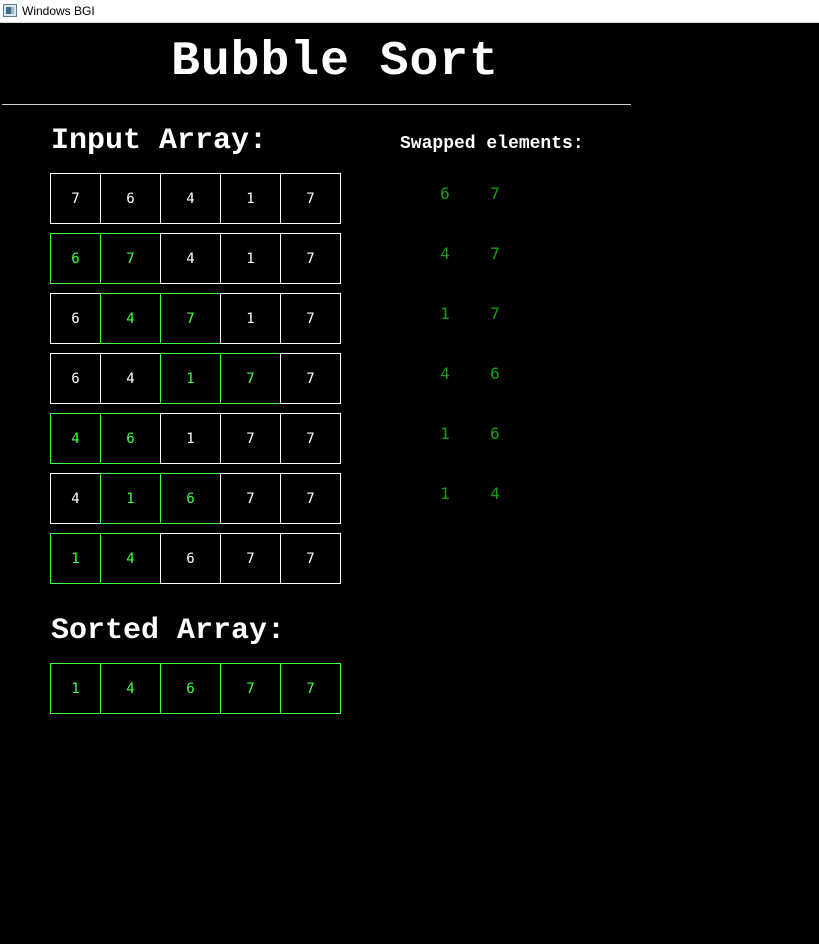  I want to click on app-icon, so click(10, 10).